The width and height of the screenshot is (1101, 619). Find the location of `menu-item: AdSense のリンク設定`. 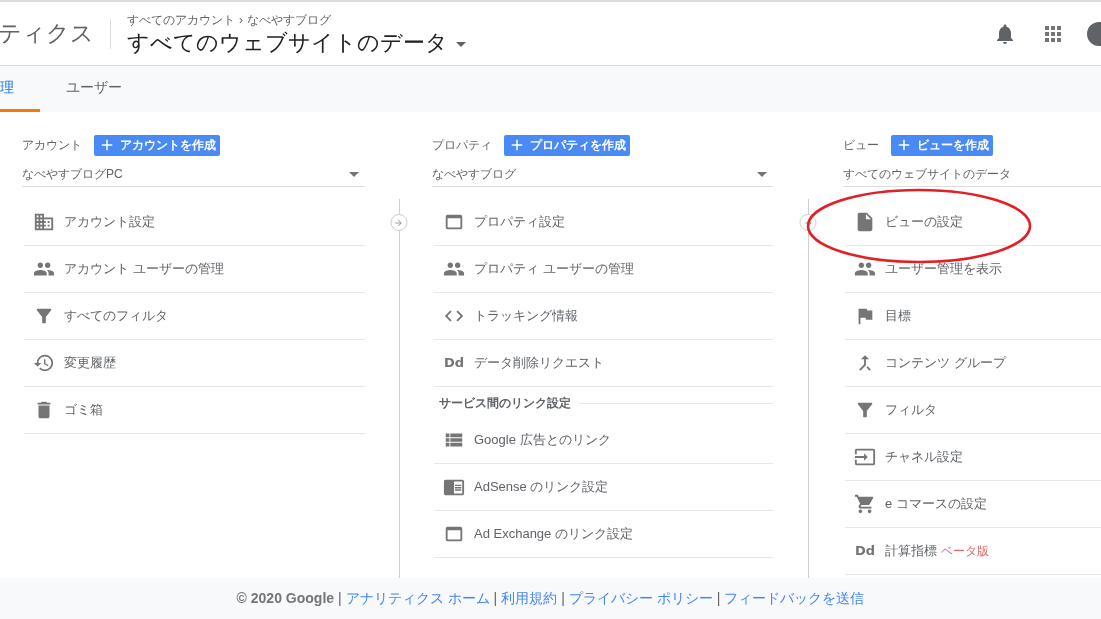

menu-item: AdSense のリンク設定 is located at coordinates (603, 487).